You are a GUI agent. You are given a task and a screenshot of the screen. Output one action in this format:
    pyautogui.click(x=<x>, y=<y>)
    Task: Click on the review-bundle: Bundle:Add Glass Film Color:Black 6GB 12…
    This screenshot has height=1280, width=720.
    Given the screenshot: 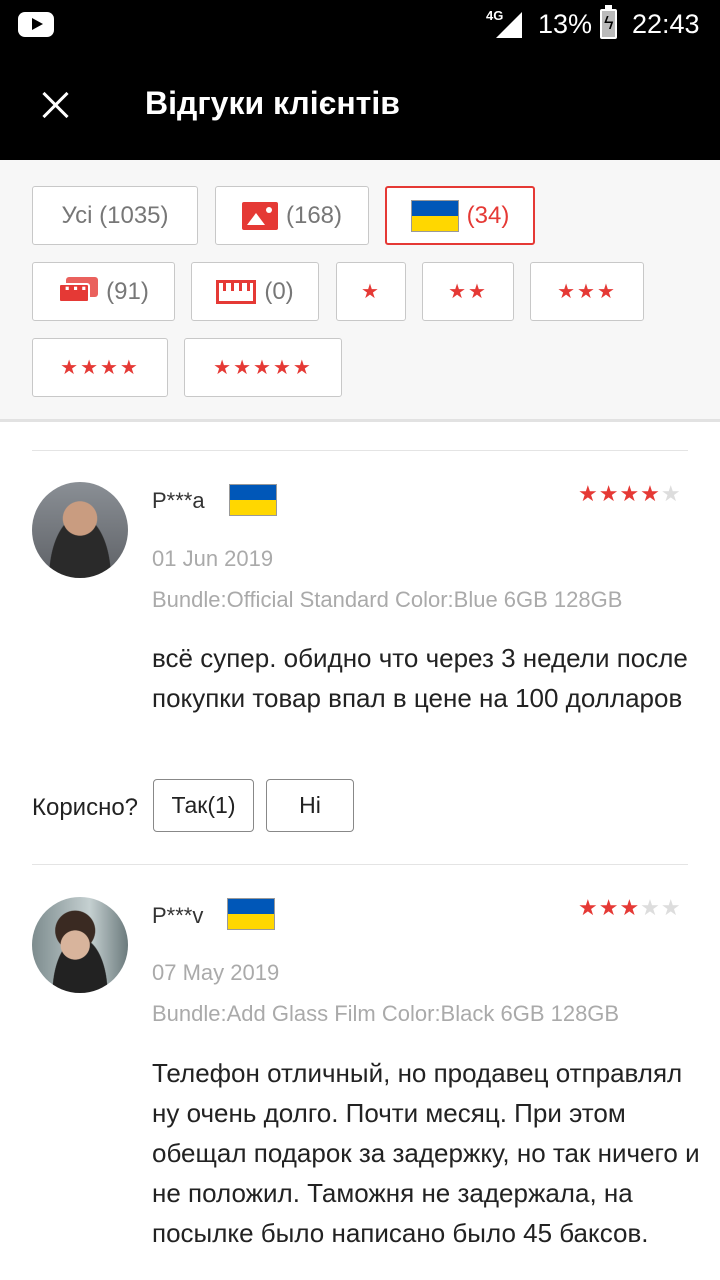 What is the action you would take?
    pyautogui.click(x=386, y=1013)
    